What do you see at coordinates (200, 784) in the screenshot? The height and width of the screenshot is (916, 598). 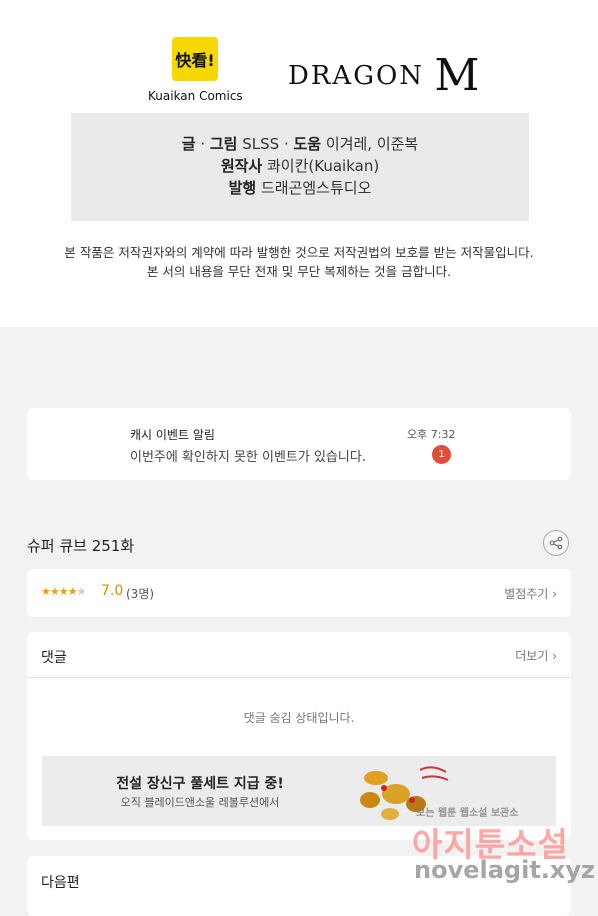 I see `ad-banner-title: 전설 장신구 풀세트 지급 중!` at bounding box center [200, 784].